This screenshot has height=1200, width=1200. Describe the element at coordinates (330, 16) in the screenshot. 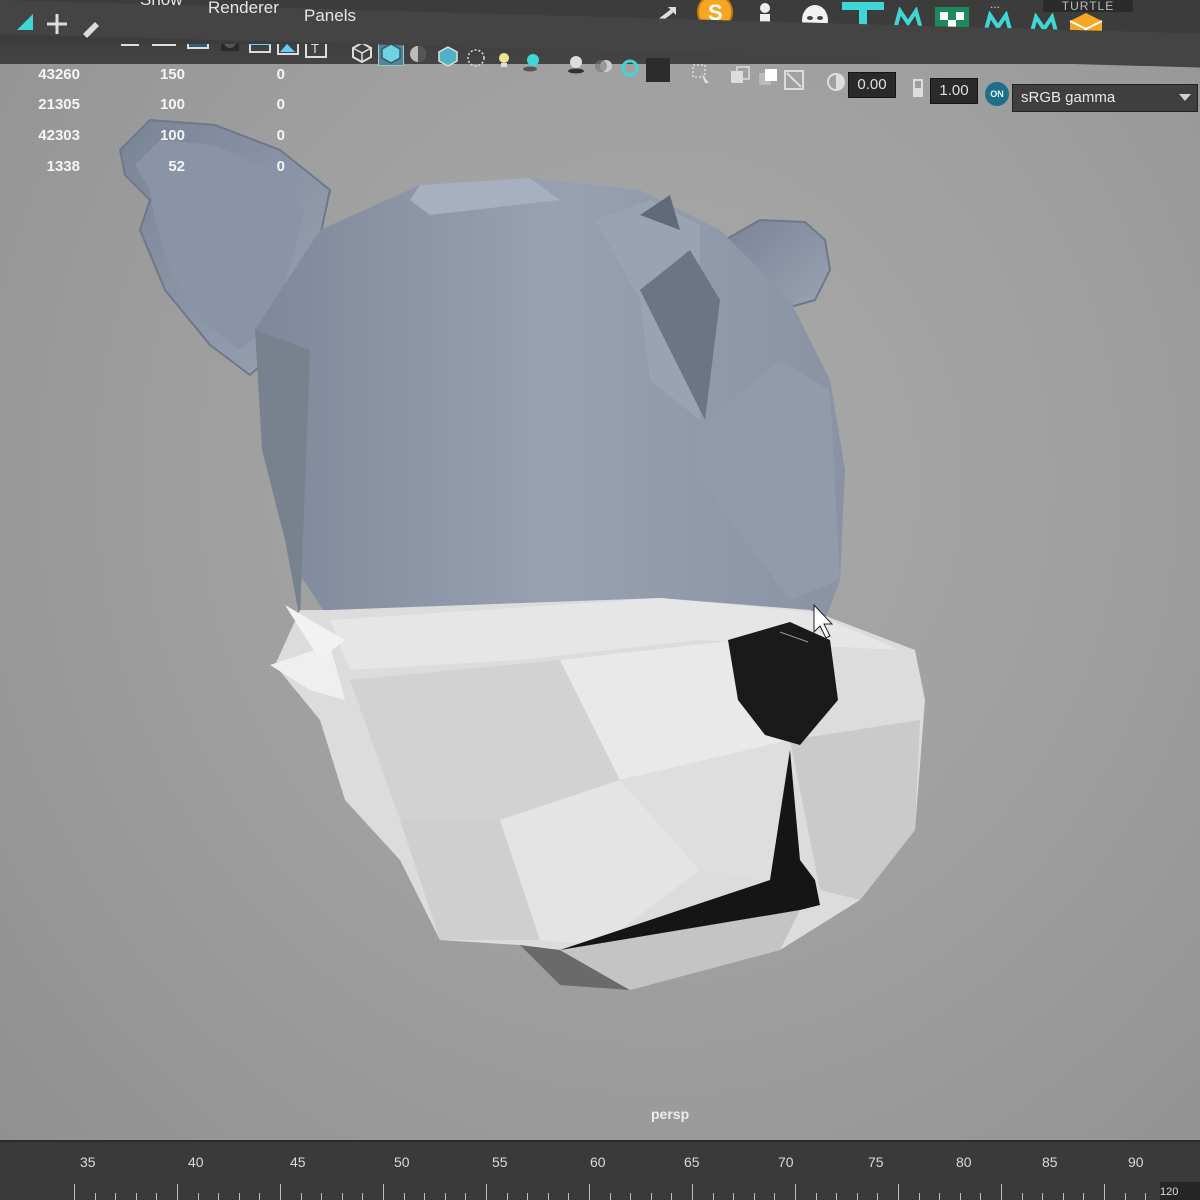

I see `menu-panels: Panels` at that location.